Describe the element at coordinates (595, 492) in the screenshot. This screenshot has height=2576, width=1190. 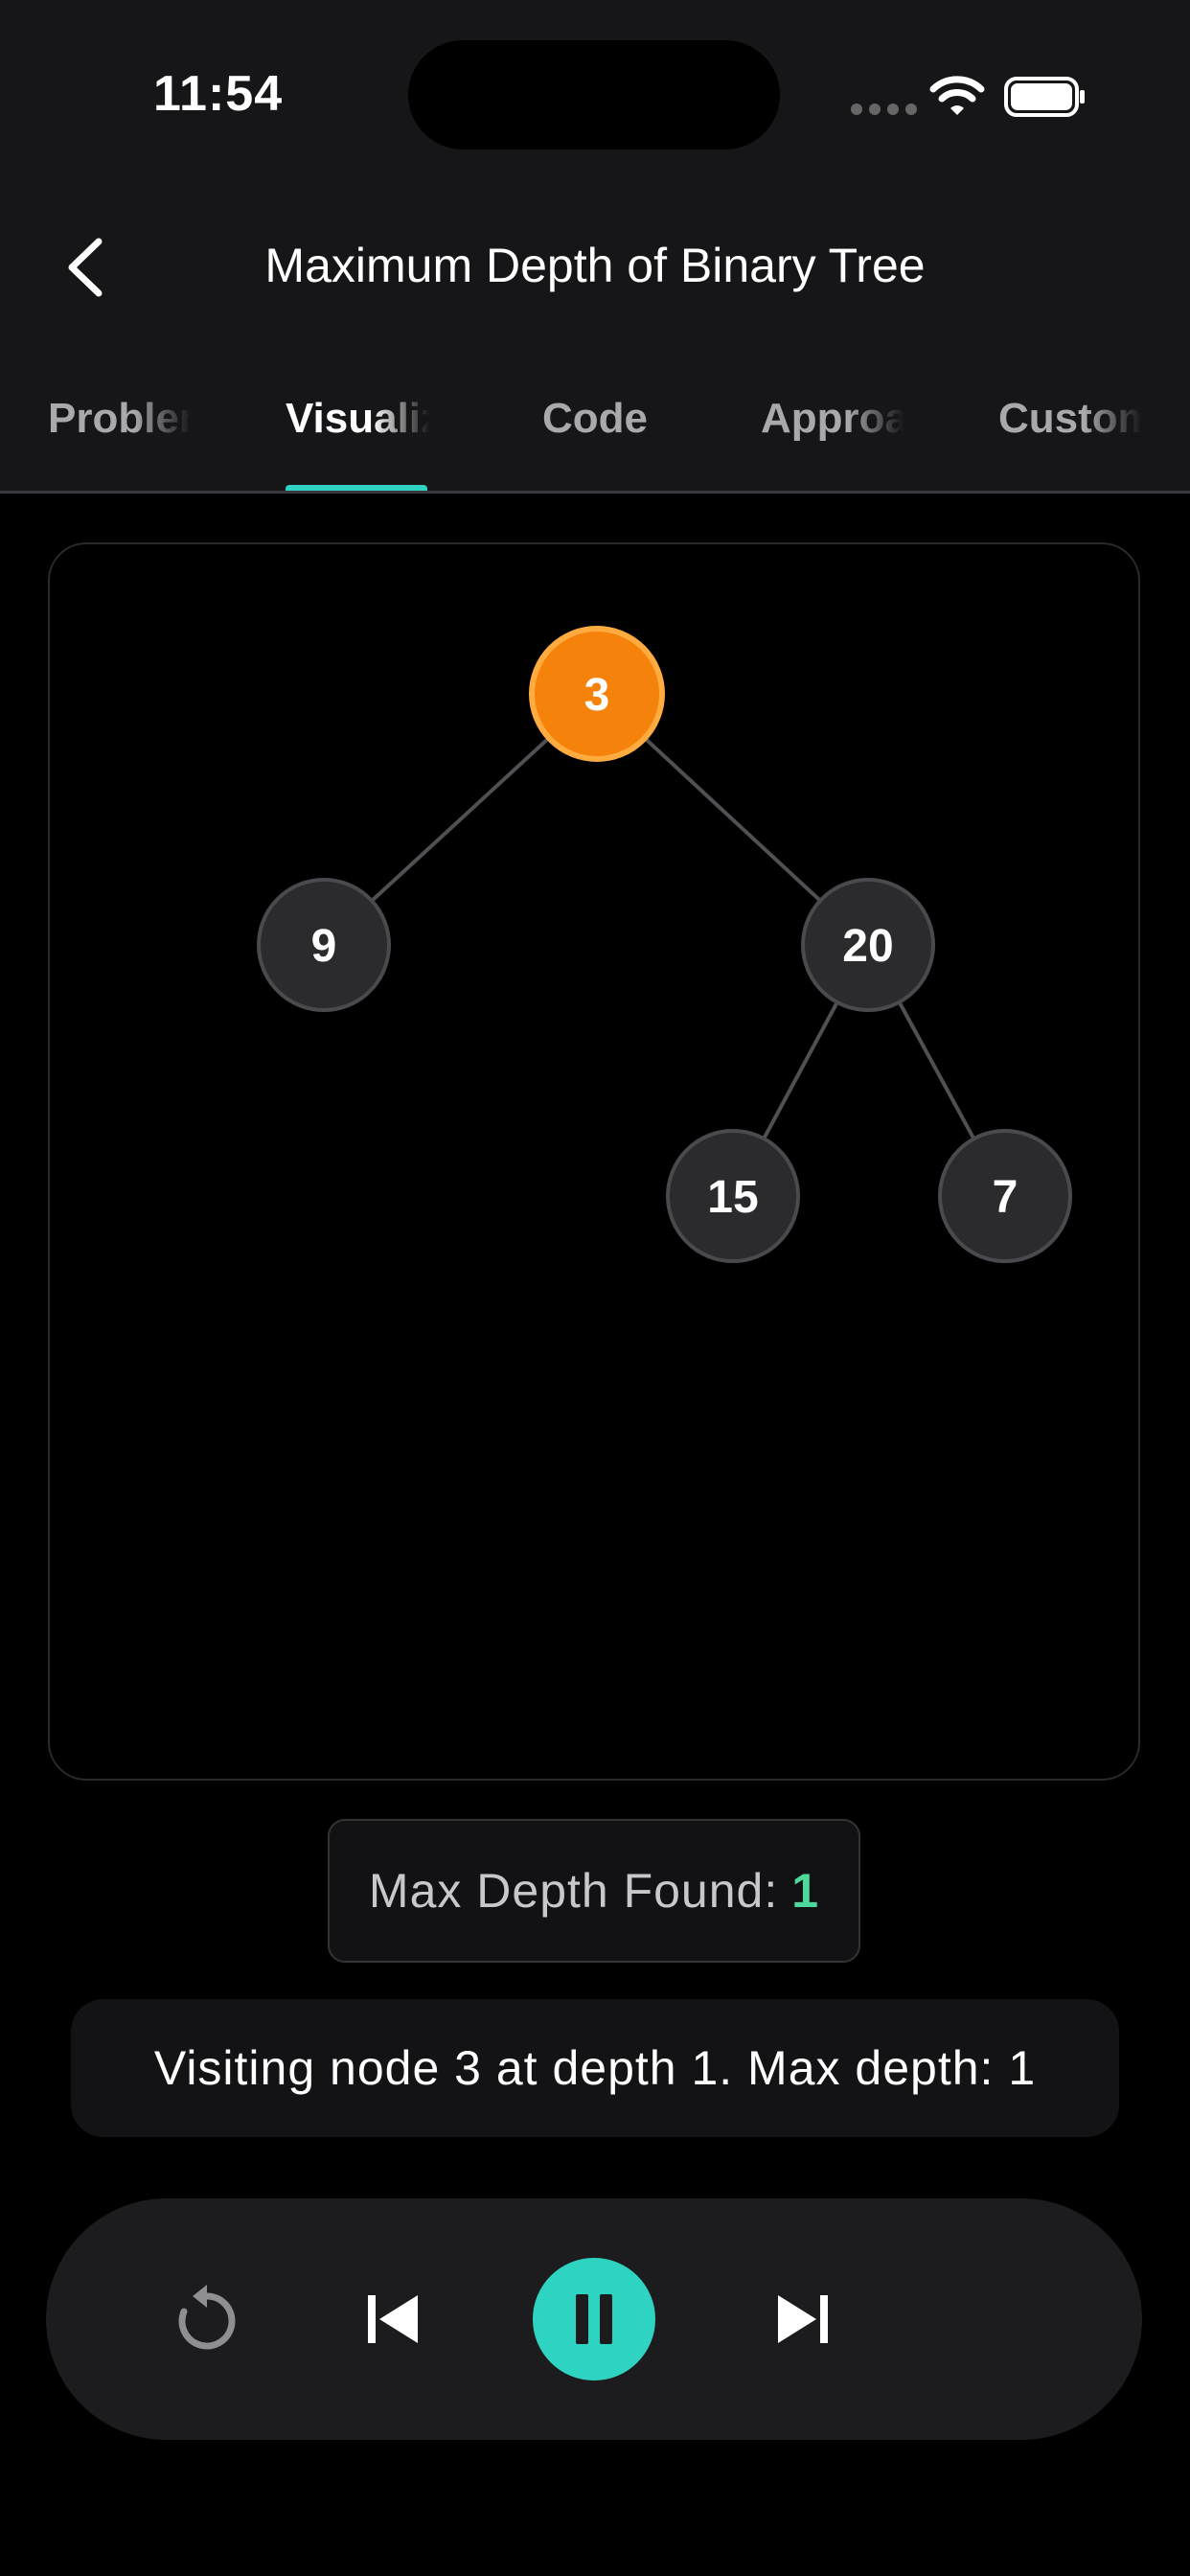
I see `tab-divider` at that location.